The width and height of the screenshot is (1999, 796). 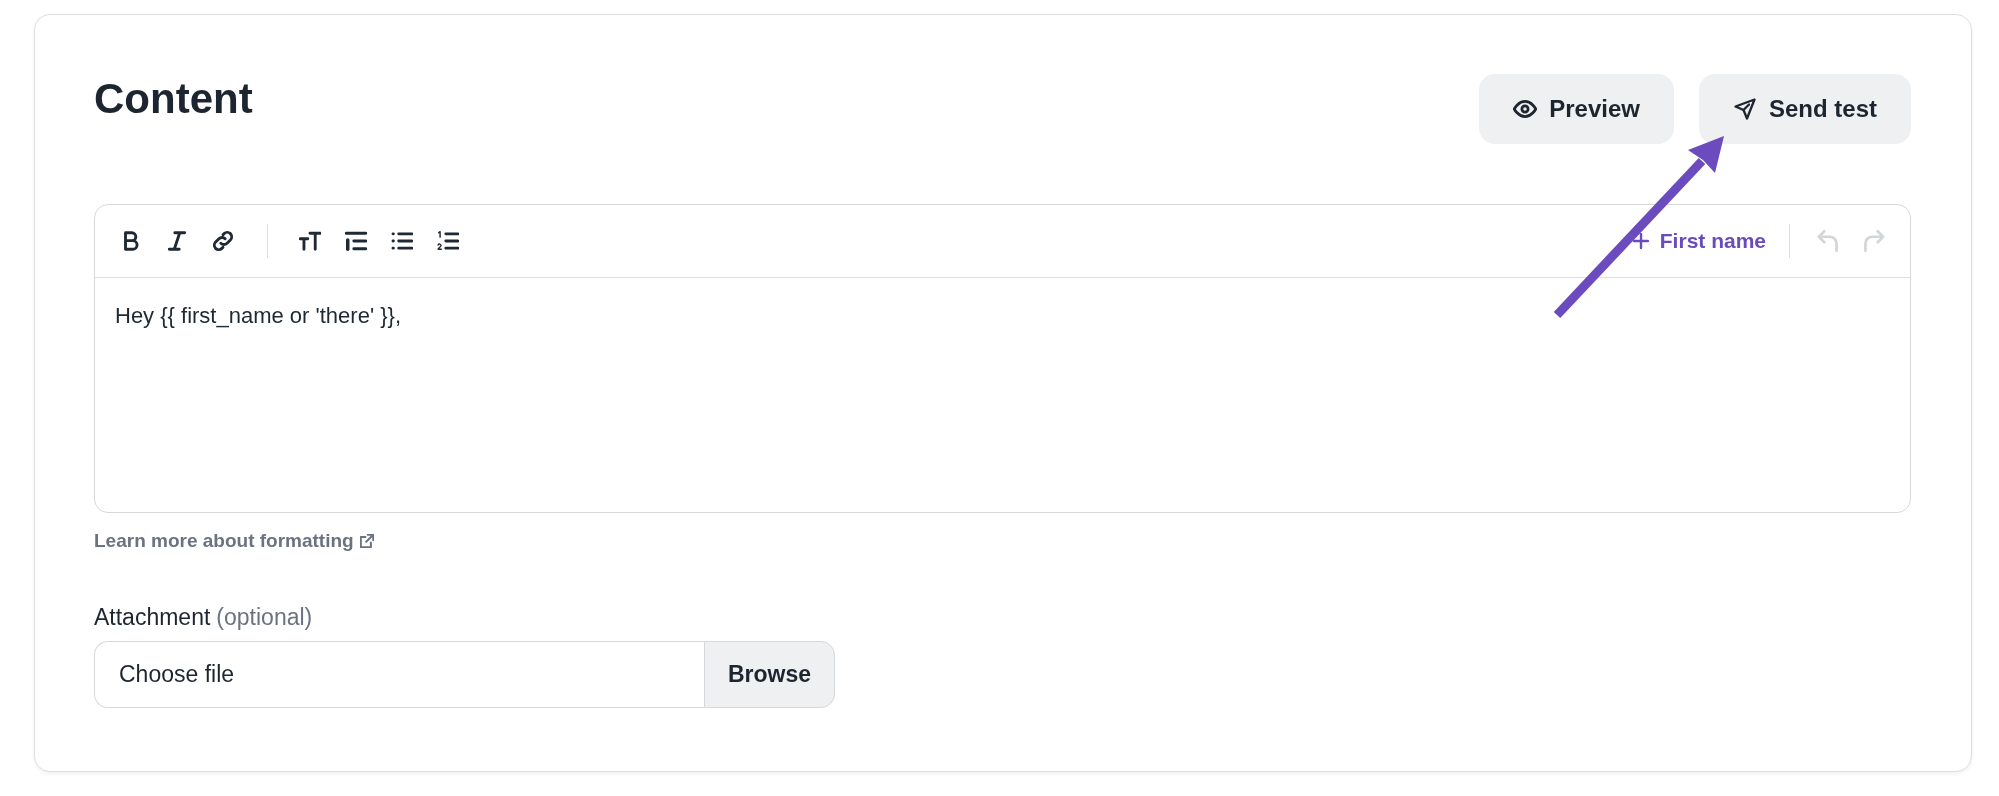 I want to click on text-size-icon, so click(x=310, y=241).